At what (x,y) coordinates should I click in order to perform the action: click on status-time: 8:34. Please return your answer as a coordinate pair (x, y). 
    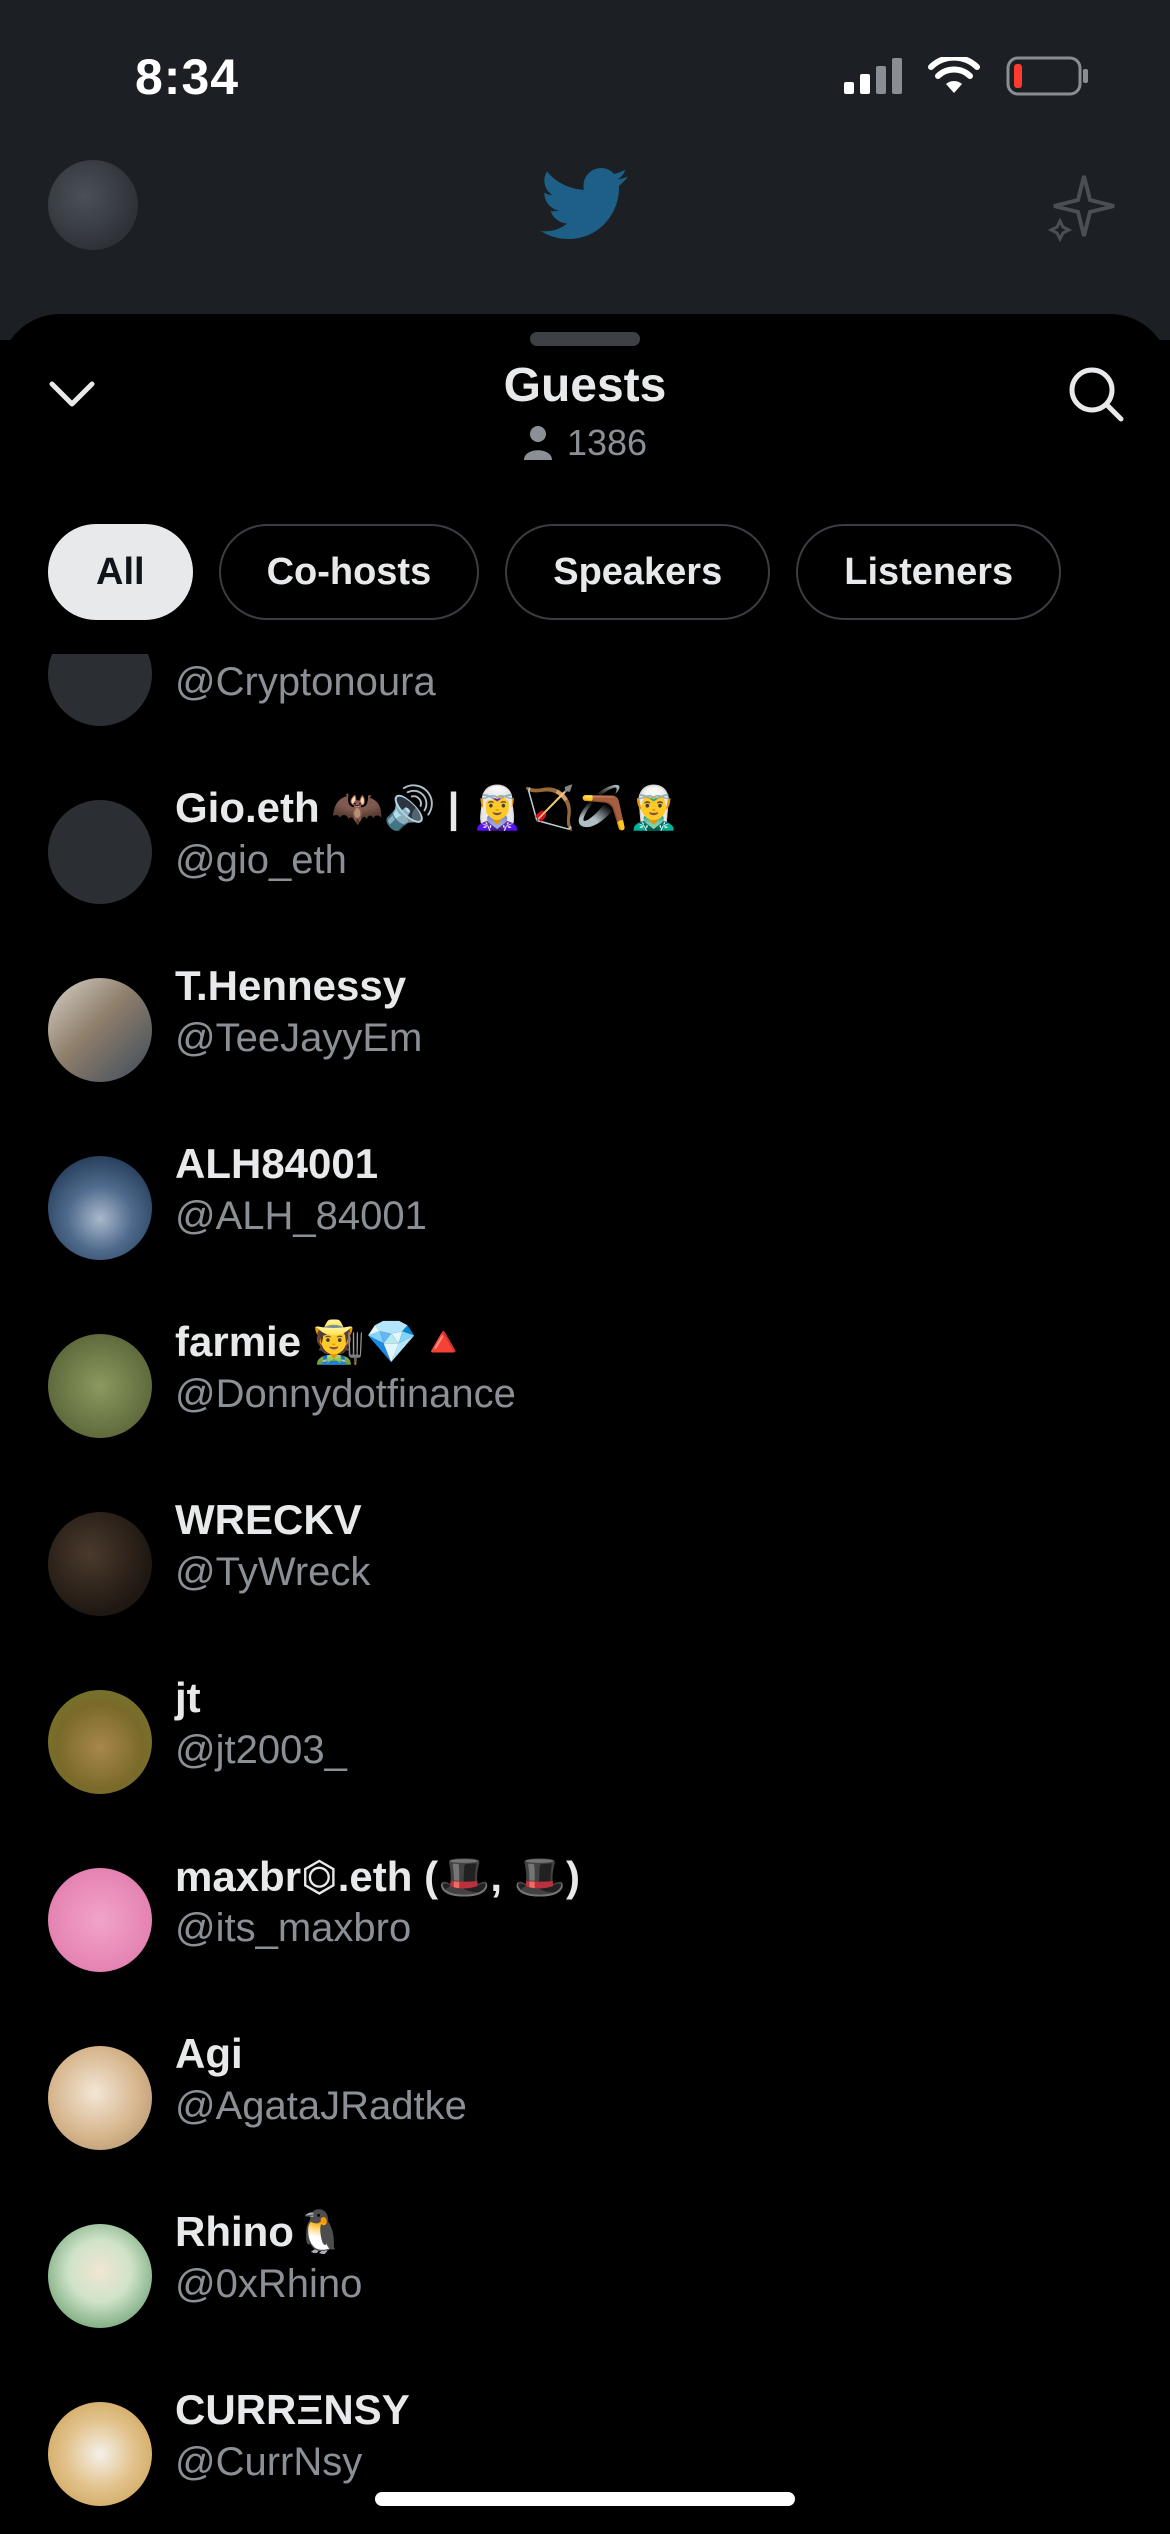
    Looking at the image, I should click on (187, 77).